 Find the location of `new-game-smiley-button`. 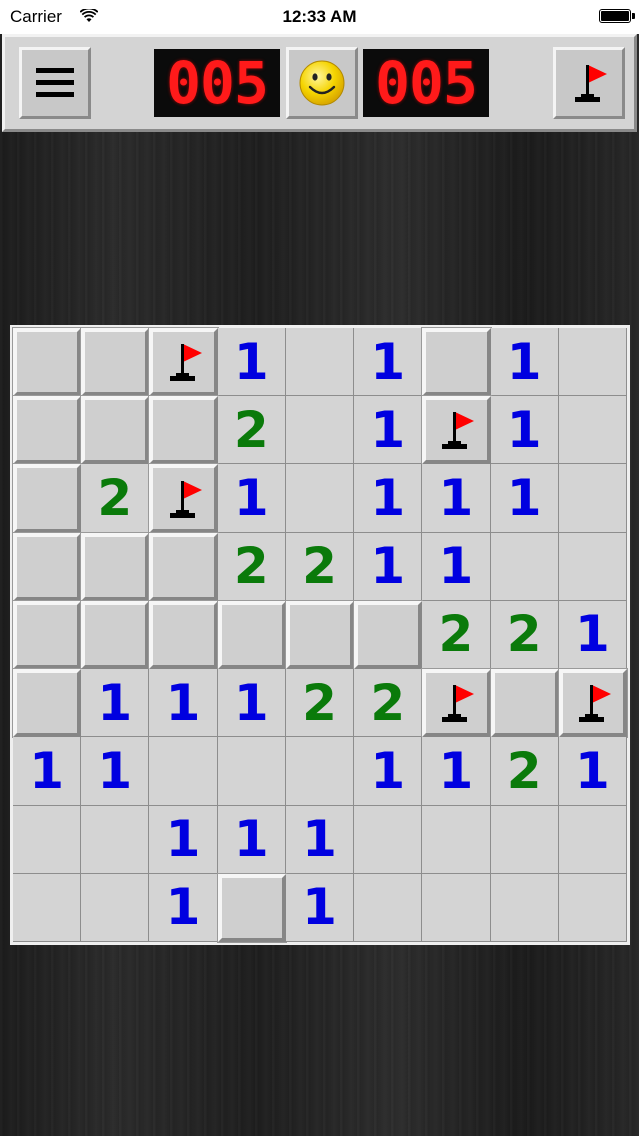

new-game-smiley-button is located at coordinates (322, 83).